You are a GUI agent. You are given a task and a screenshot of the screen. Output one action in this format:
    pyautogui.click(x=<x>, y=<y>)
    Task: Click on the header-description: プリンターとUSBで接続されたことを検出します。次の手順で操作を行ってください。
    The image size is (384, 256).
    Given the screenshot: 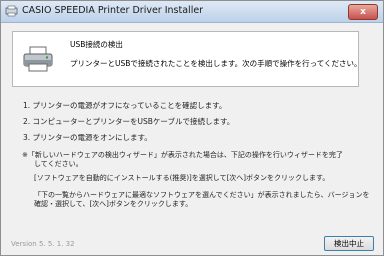 What is the action you would take?
    pyautogui.click(x=216, y=63)
    